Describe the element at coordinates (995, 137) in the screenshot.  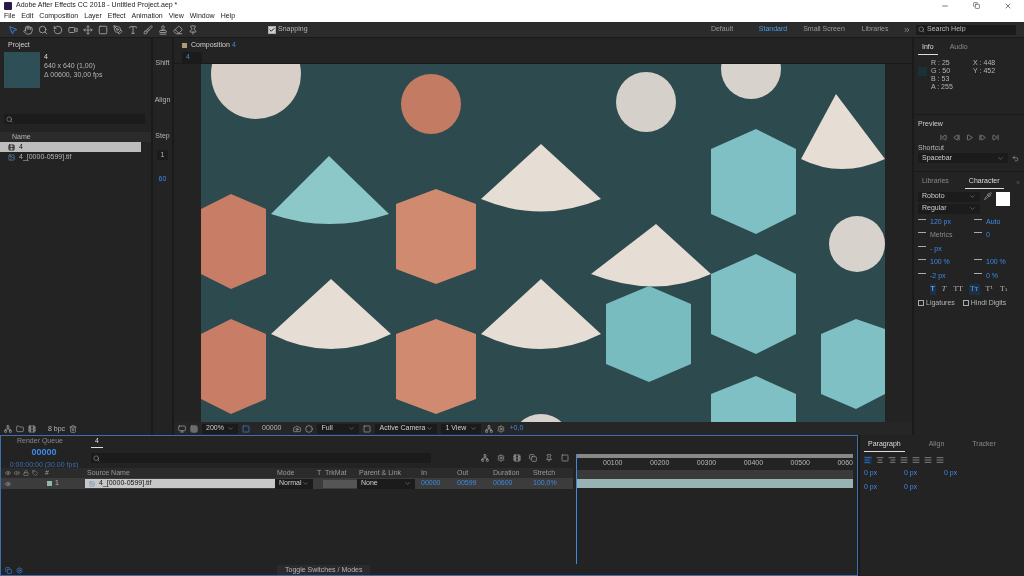
I see `last-frame-icon` at that location.